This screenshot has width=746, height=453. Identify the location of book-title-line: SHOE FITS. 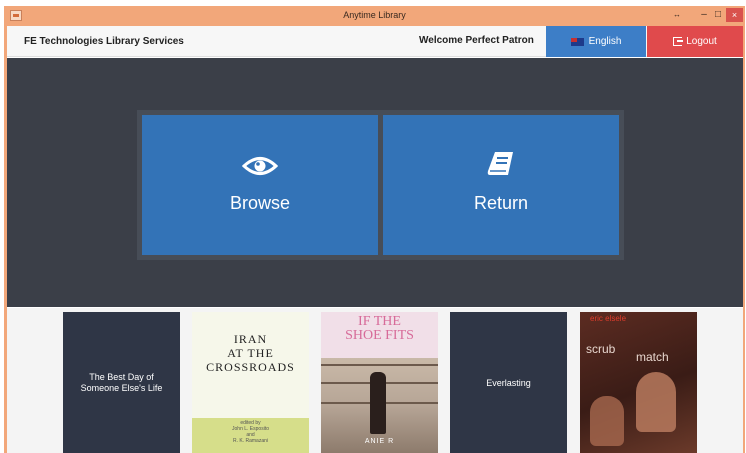
(379, 335).